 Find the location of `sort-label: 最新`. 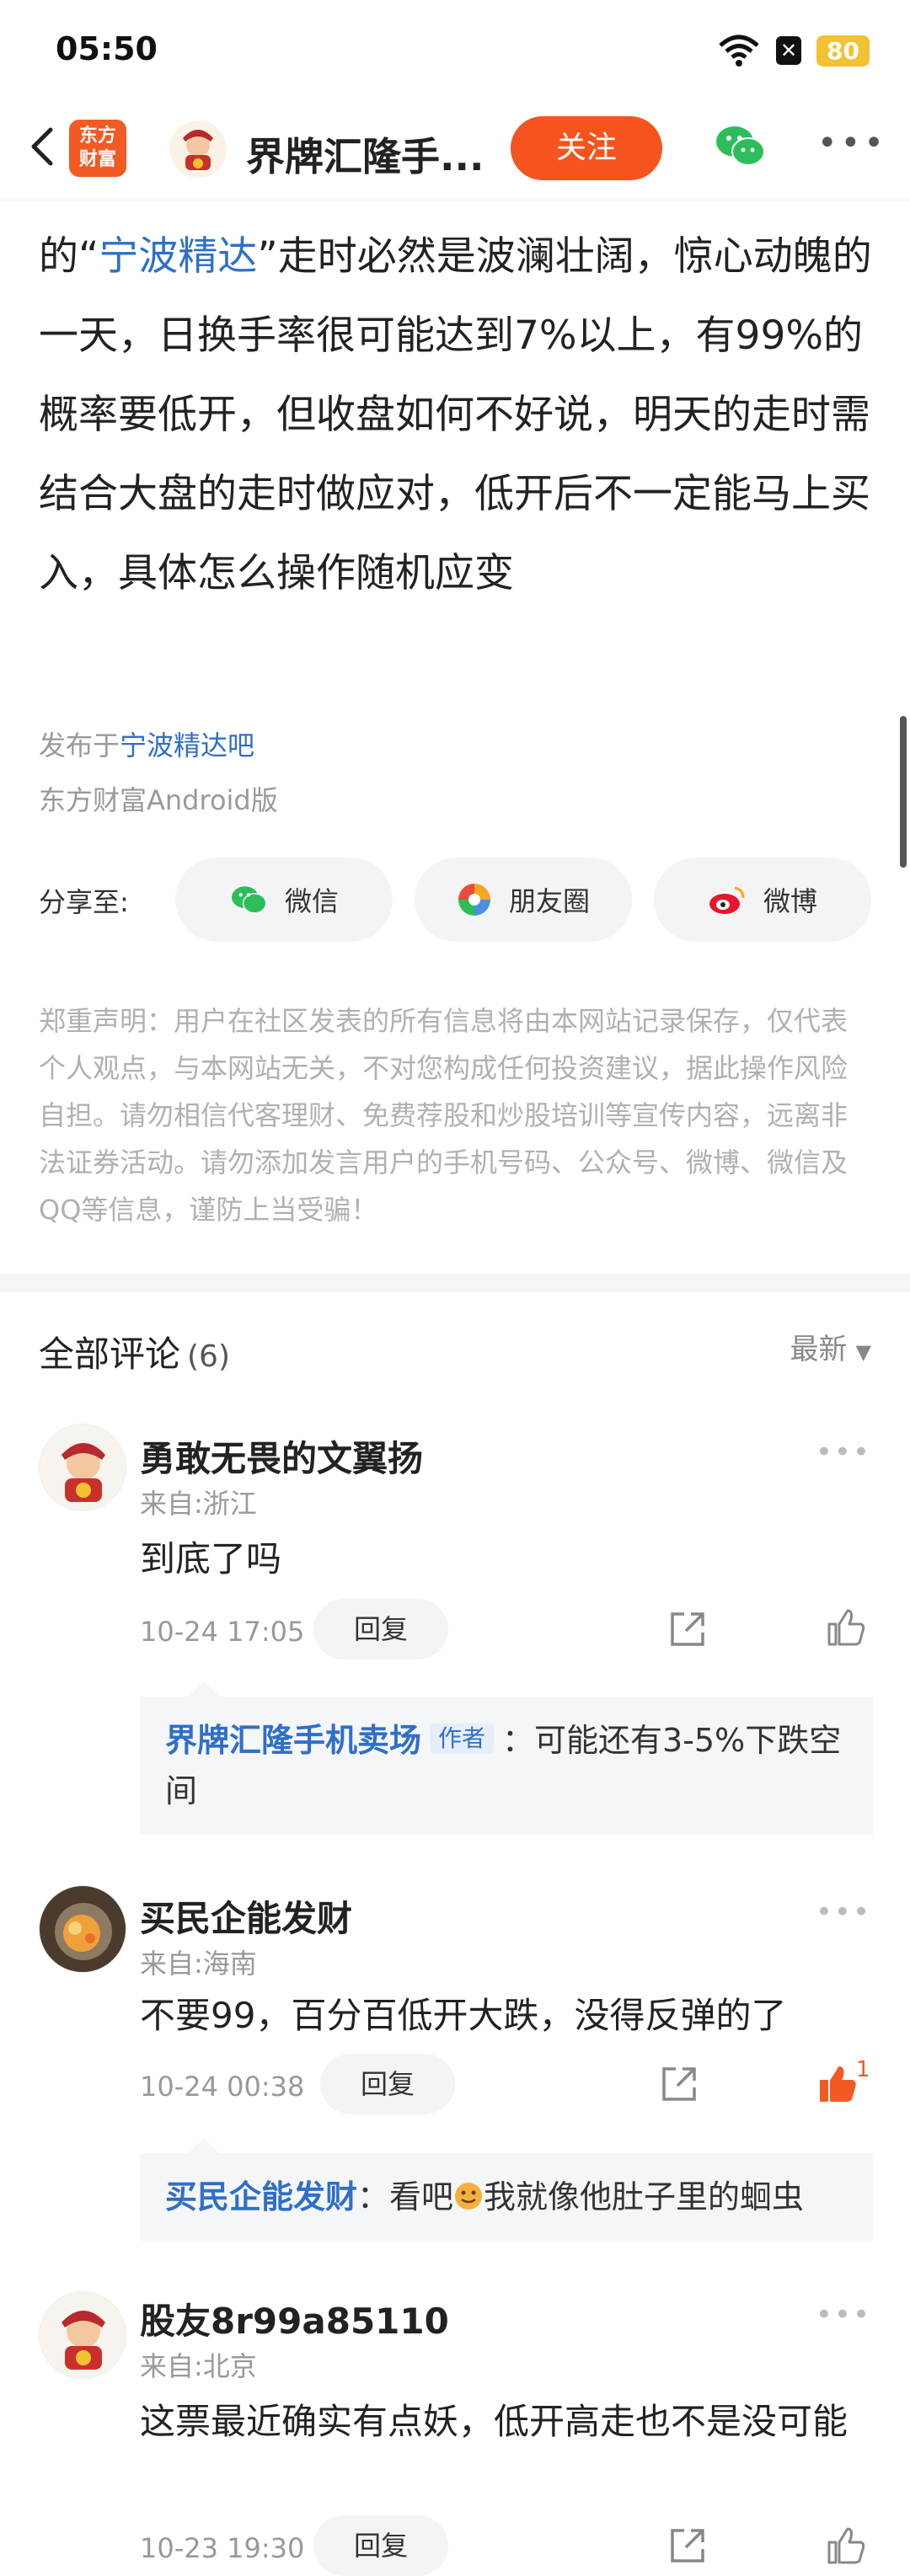

sort-label: 最新 is located at coordinates (819, 1349).